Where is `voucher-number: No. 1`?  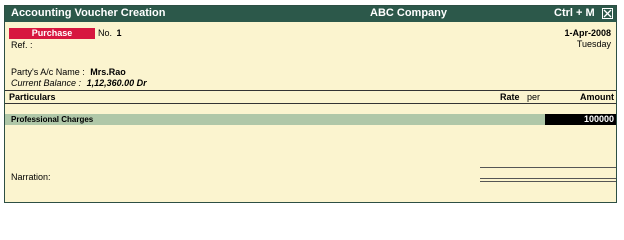
voucher-number: No. 1 is located at coordinates (110, 33).